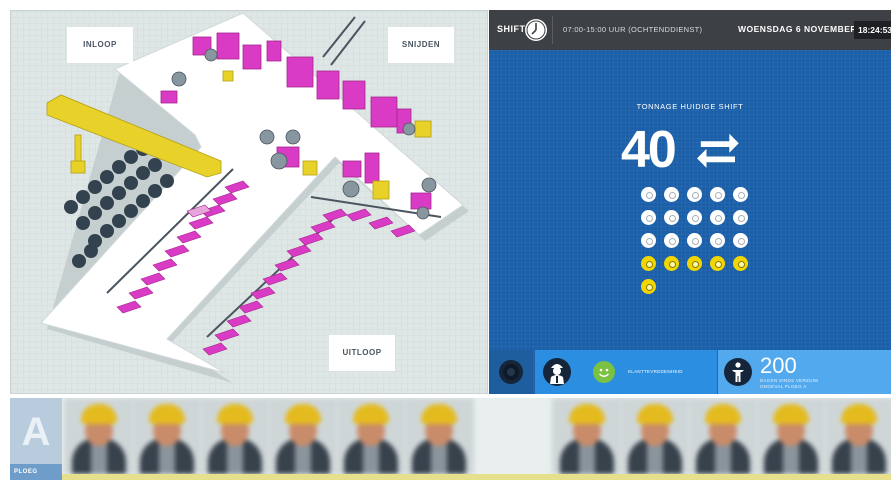 The height and width of the screenshot is (480, 891). What do you see at coordinates (100, 45) in the screenshot?
I see `map-label-inloop: INLOOP` at bounding box center [100, 45].